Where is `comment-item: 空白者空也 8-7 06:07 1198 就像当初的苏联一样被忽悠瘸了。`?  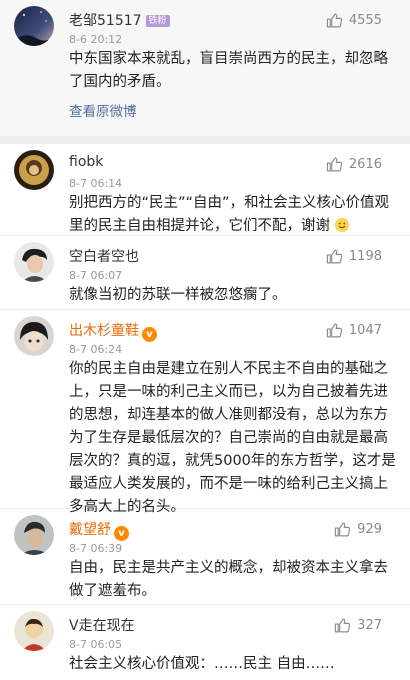 comment-item: 空白者空也 8-7 06:07 1198 就像当初的苏联一样被忽悠瘸了。 is located at coordinates (205, 273).